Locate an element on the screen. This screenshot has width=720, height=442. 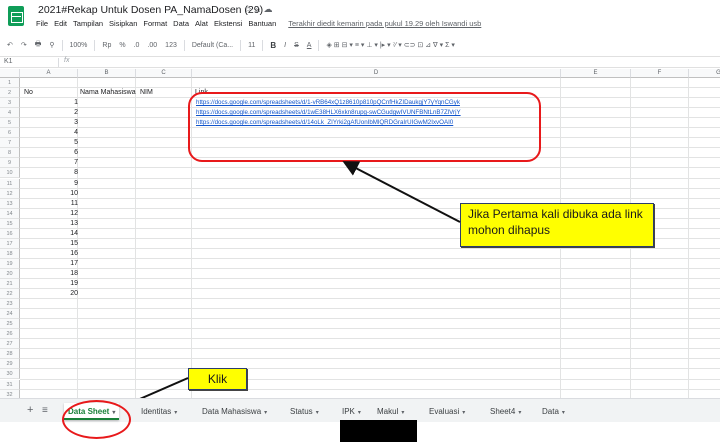
sheet-tab-makul: Makul ▾ is located at coordinates (390, 411).